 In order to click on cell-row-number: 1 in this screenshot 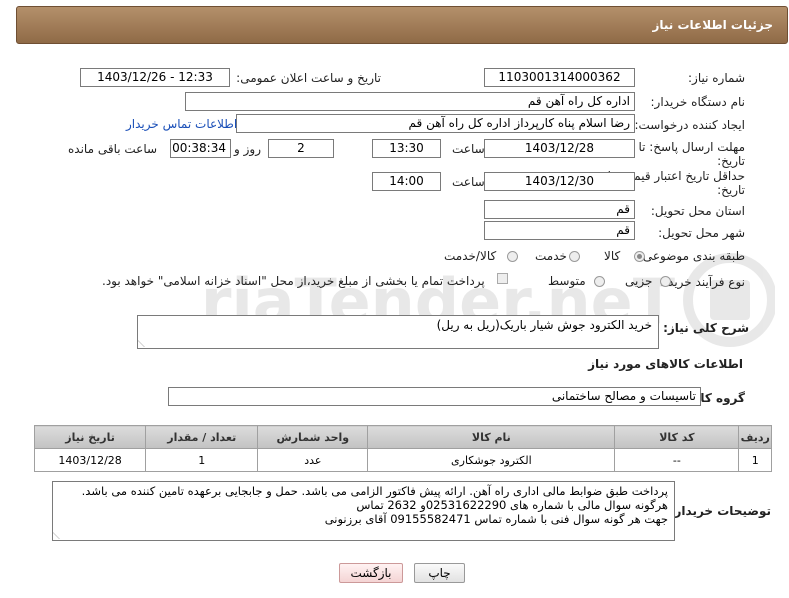, I will do `click(755, 460)`.